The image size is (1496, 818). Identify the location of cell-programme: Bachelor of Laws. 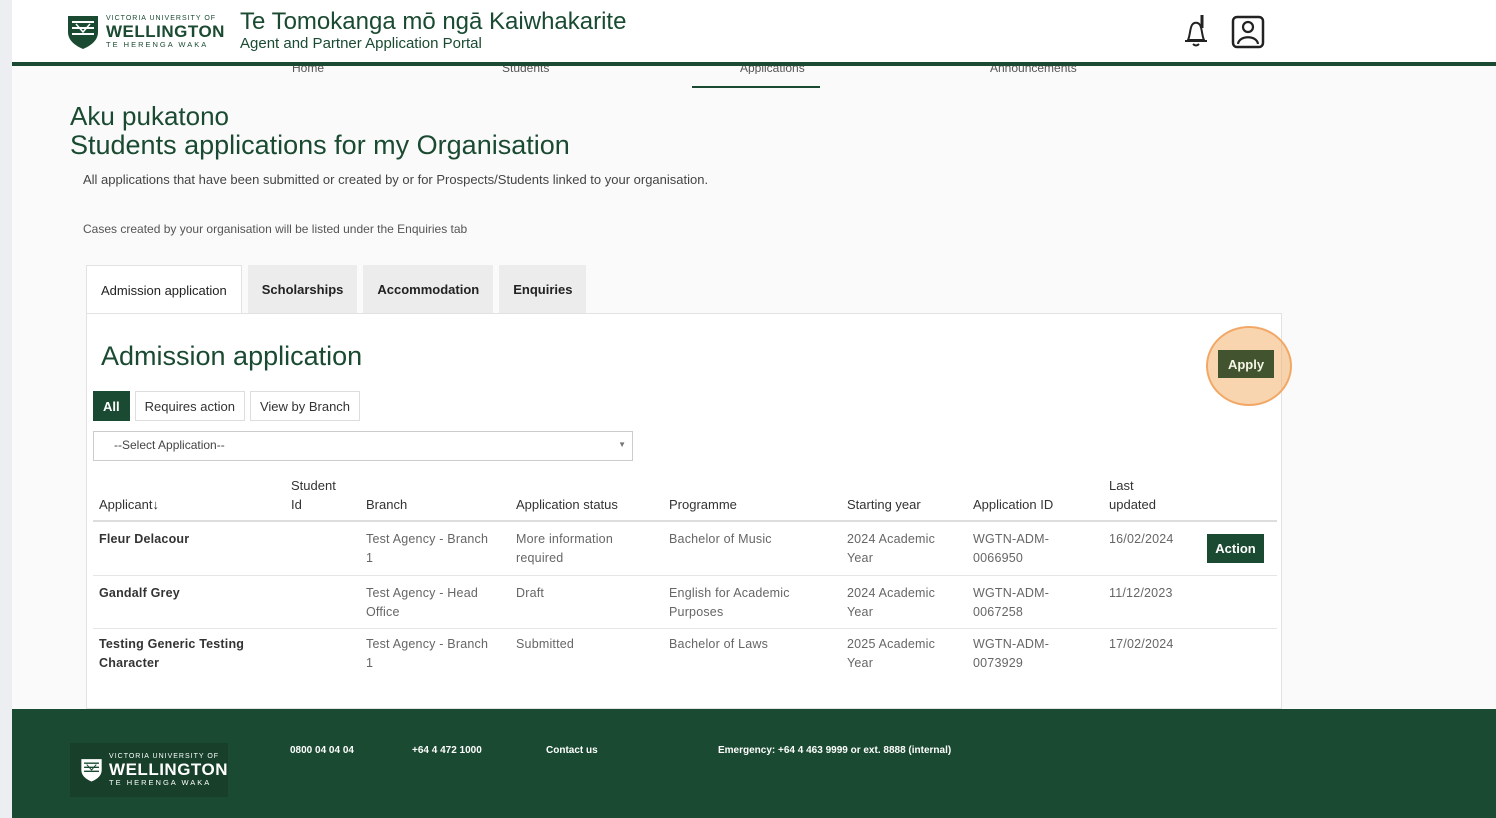
(718, 644).